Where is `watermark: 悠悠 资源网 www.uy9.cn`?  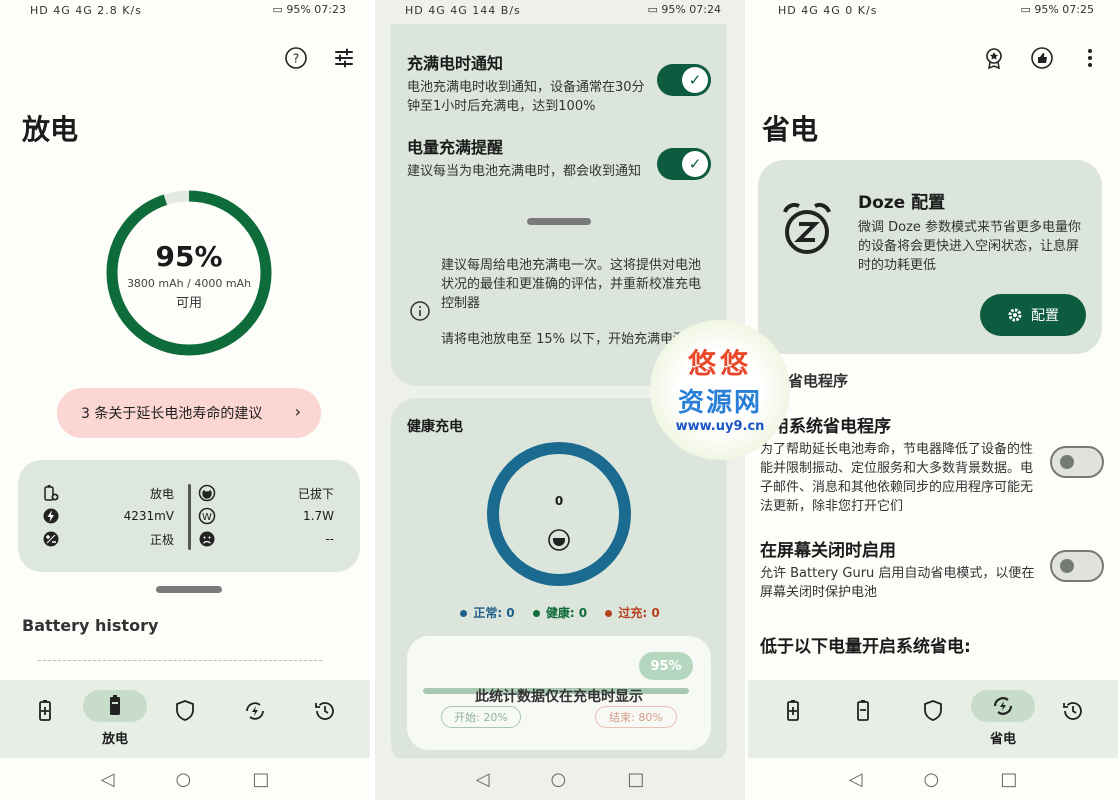
watermark: 悠悠 资源网 www.uy9.cn is located at coordinates (720, 390).